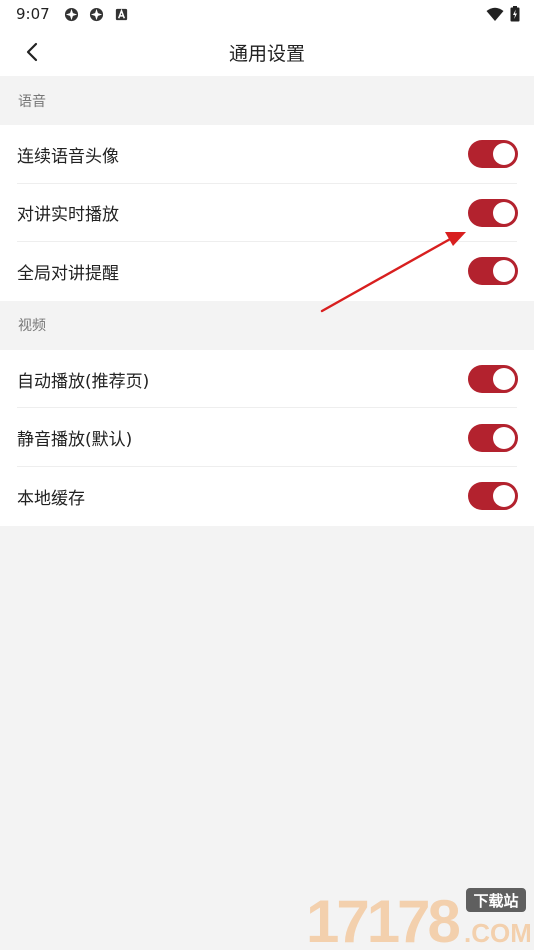  What do you see at coordinates (267, 14) in the screenshot?
I see `status-bar: 9:07` at bounding box center [267, 14].